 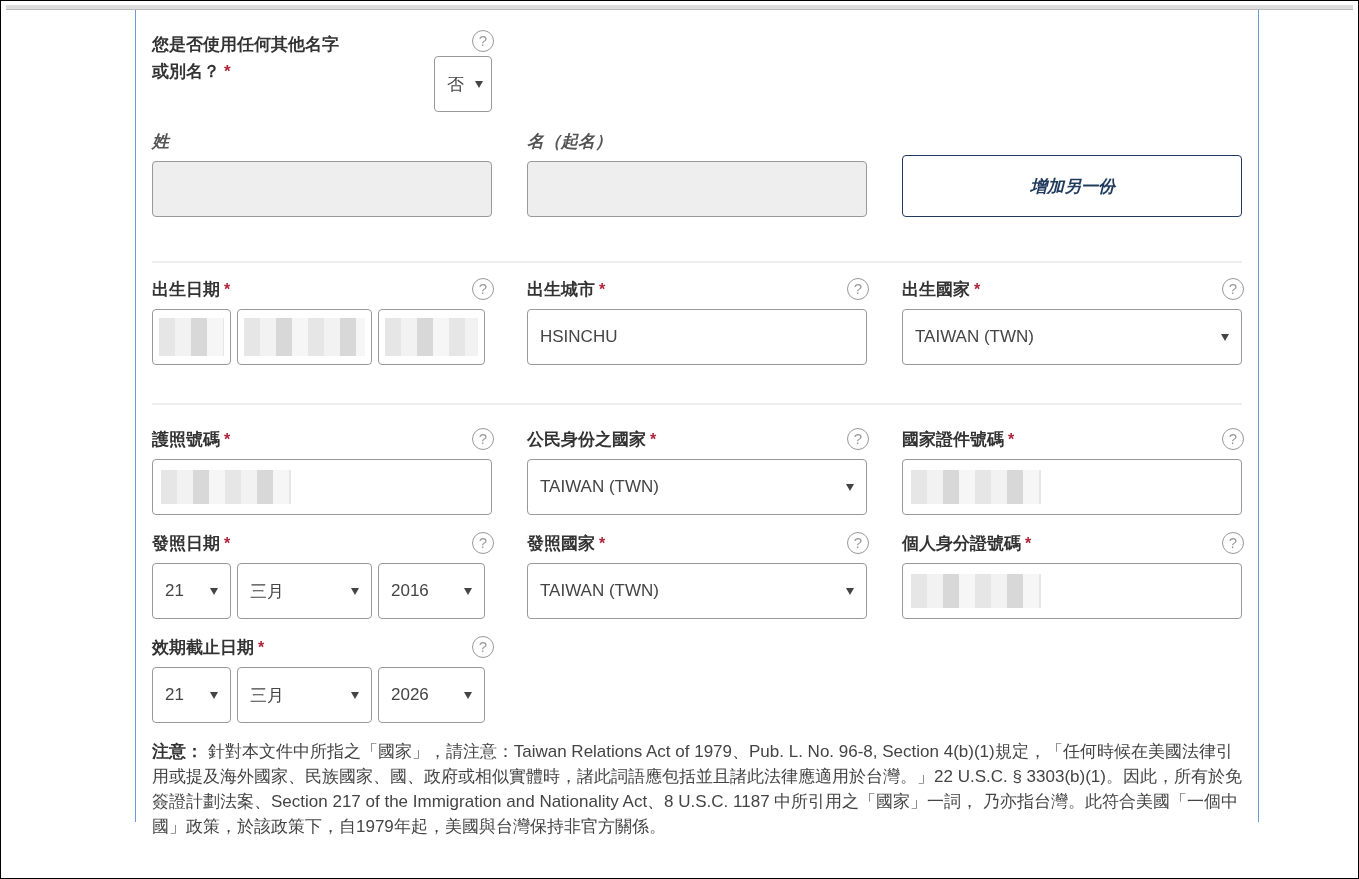 I want to click on field-label: 效期截止日期, so click(x=203, y=647).